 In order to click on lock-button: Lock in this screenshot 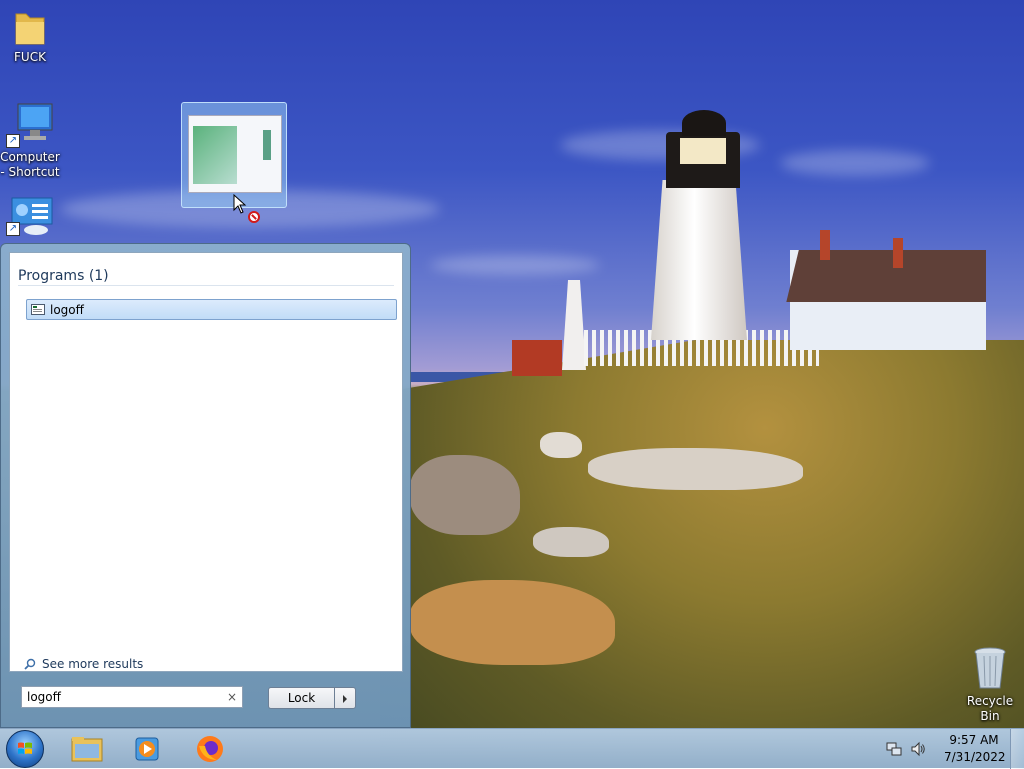, I will do `click(301, 698)`.